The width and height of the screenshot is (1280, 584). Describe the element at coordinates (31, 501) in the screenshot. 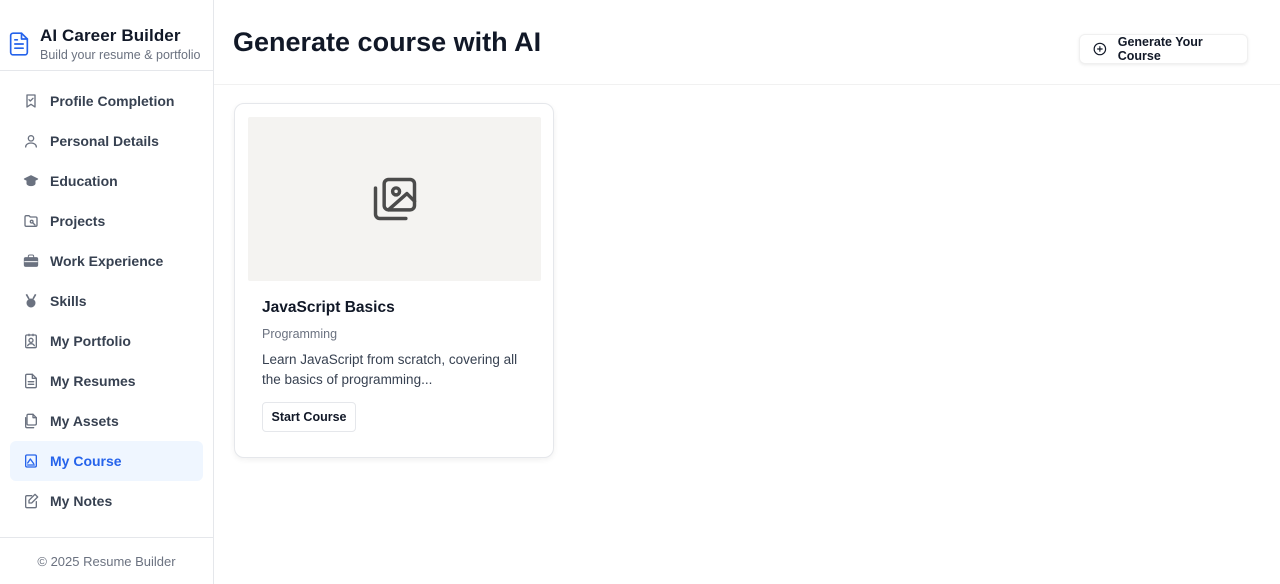

I see `notebook-pen-icon` at that location.